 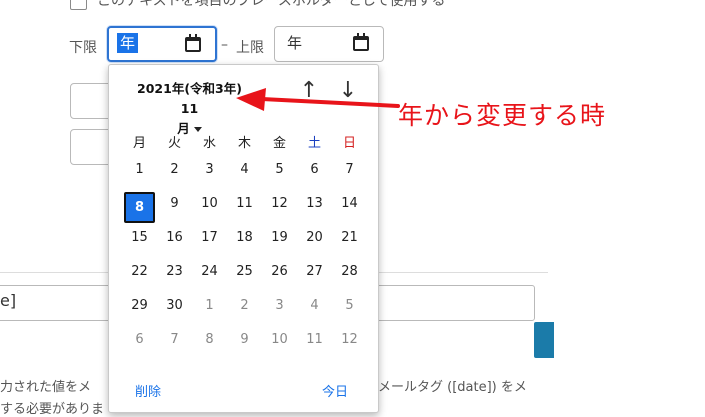 I want to click on calendar-day: 17, so click(x=209, y=238).